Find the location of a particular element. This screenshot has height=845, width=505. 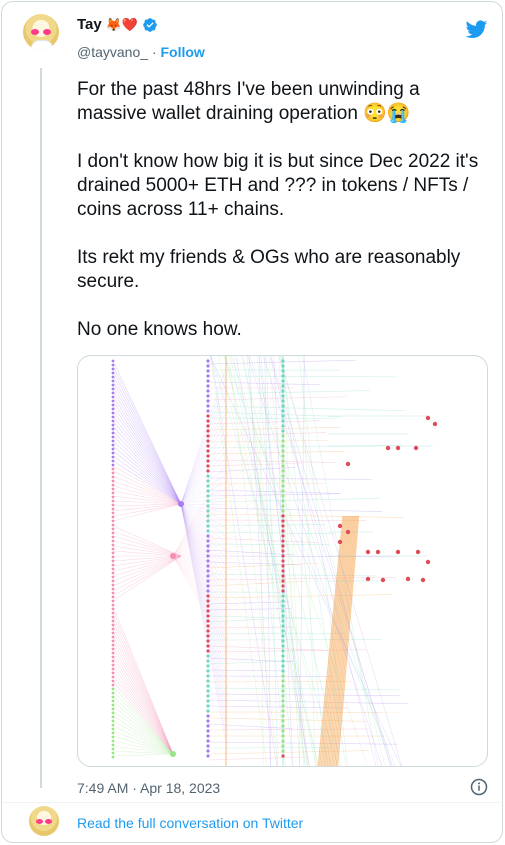

conversation-avatar is located at coordinates (44, 821).